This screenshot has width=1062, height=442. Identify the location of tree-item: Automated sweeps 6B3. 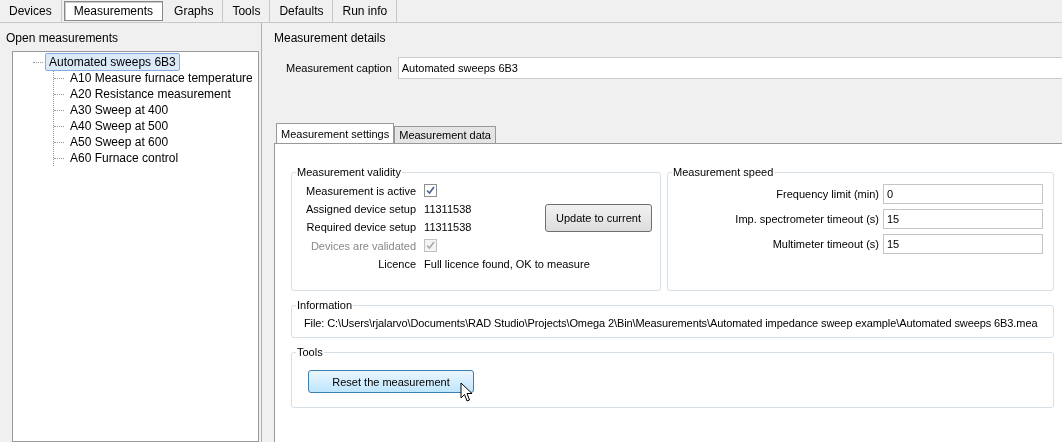
(112, 62).